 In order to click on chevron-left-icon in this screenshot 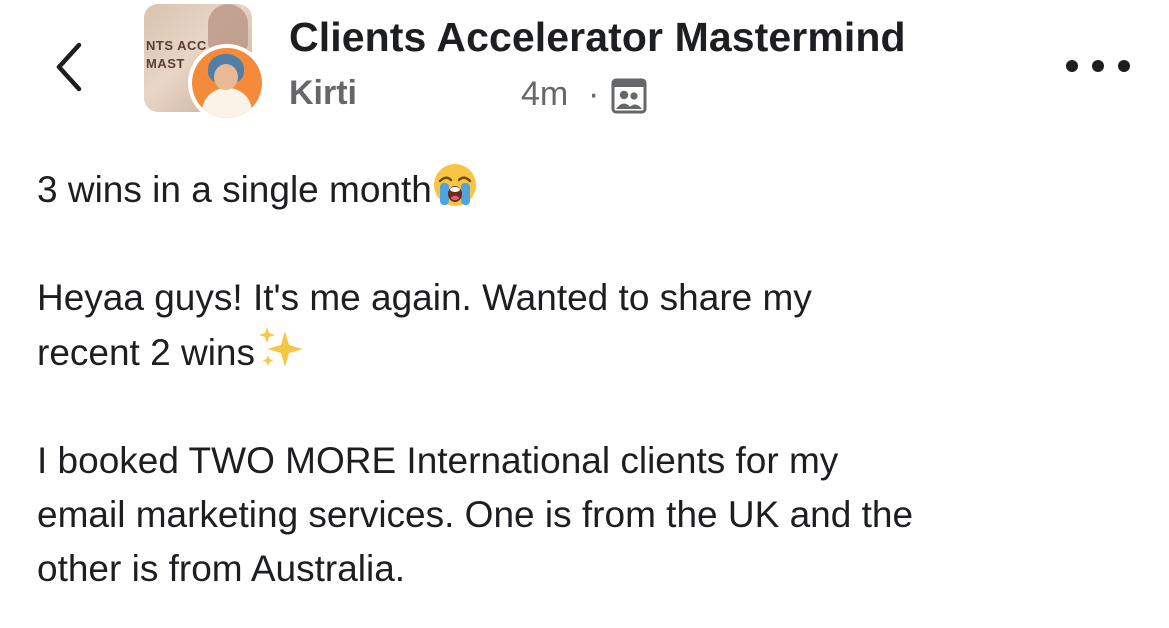, I will do `click(69, 67)`.